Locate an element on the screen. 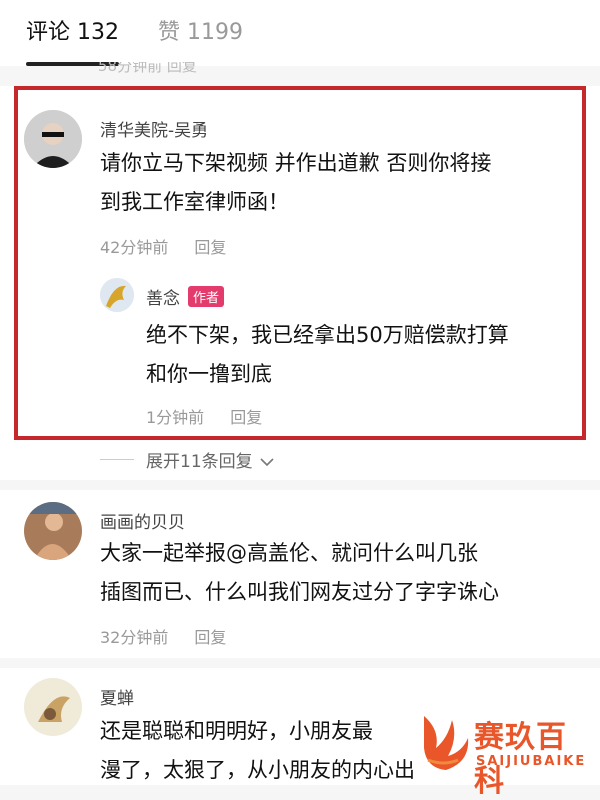  comment-meta: 32分钟前 回复 is located at coordinates (163, 636).